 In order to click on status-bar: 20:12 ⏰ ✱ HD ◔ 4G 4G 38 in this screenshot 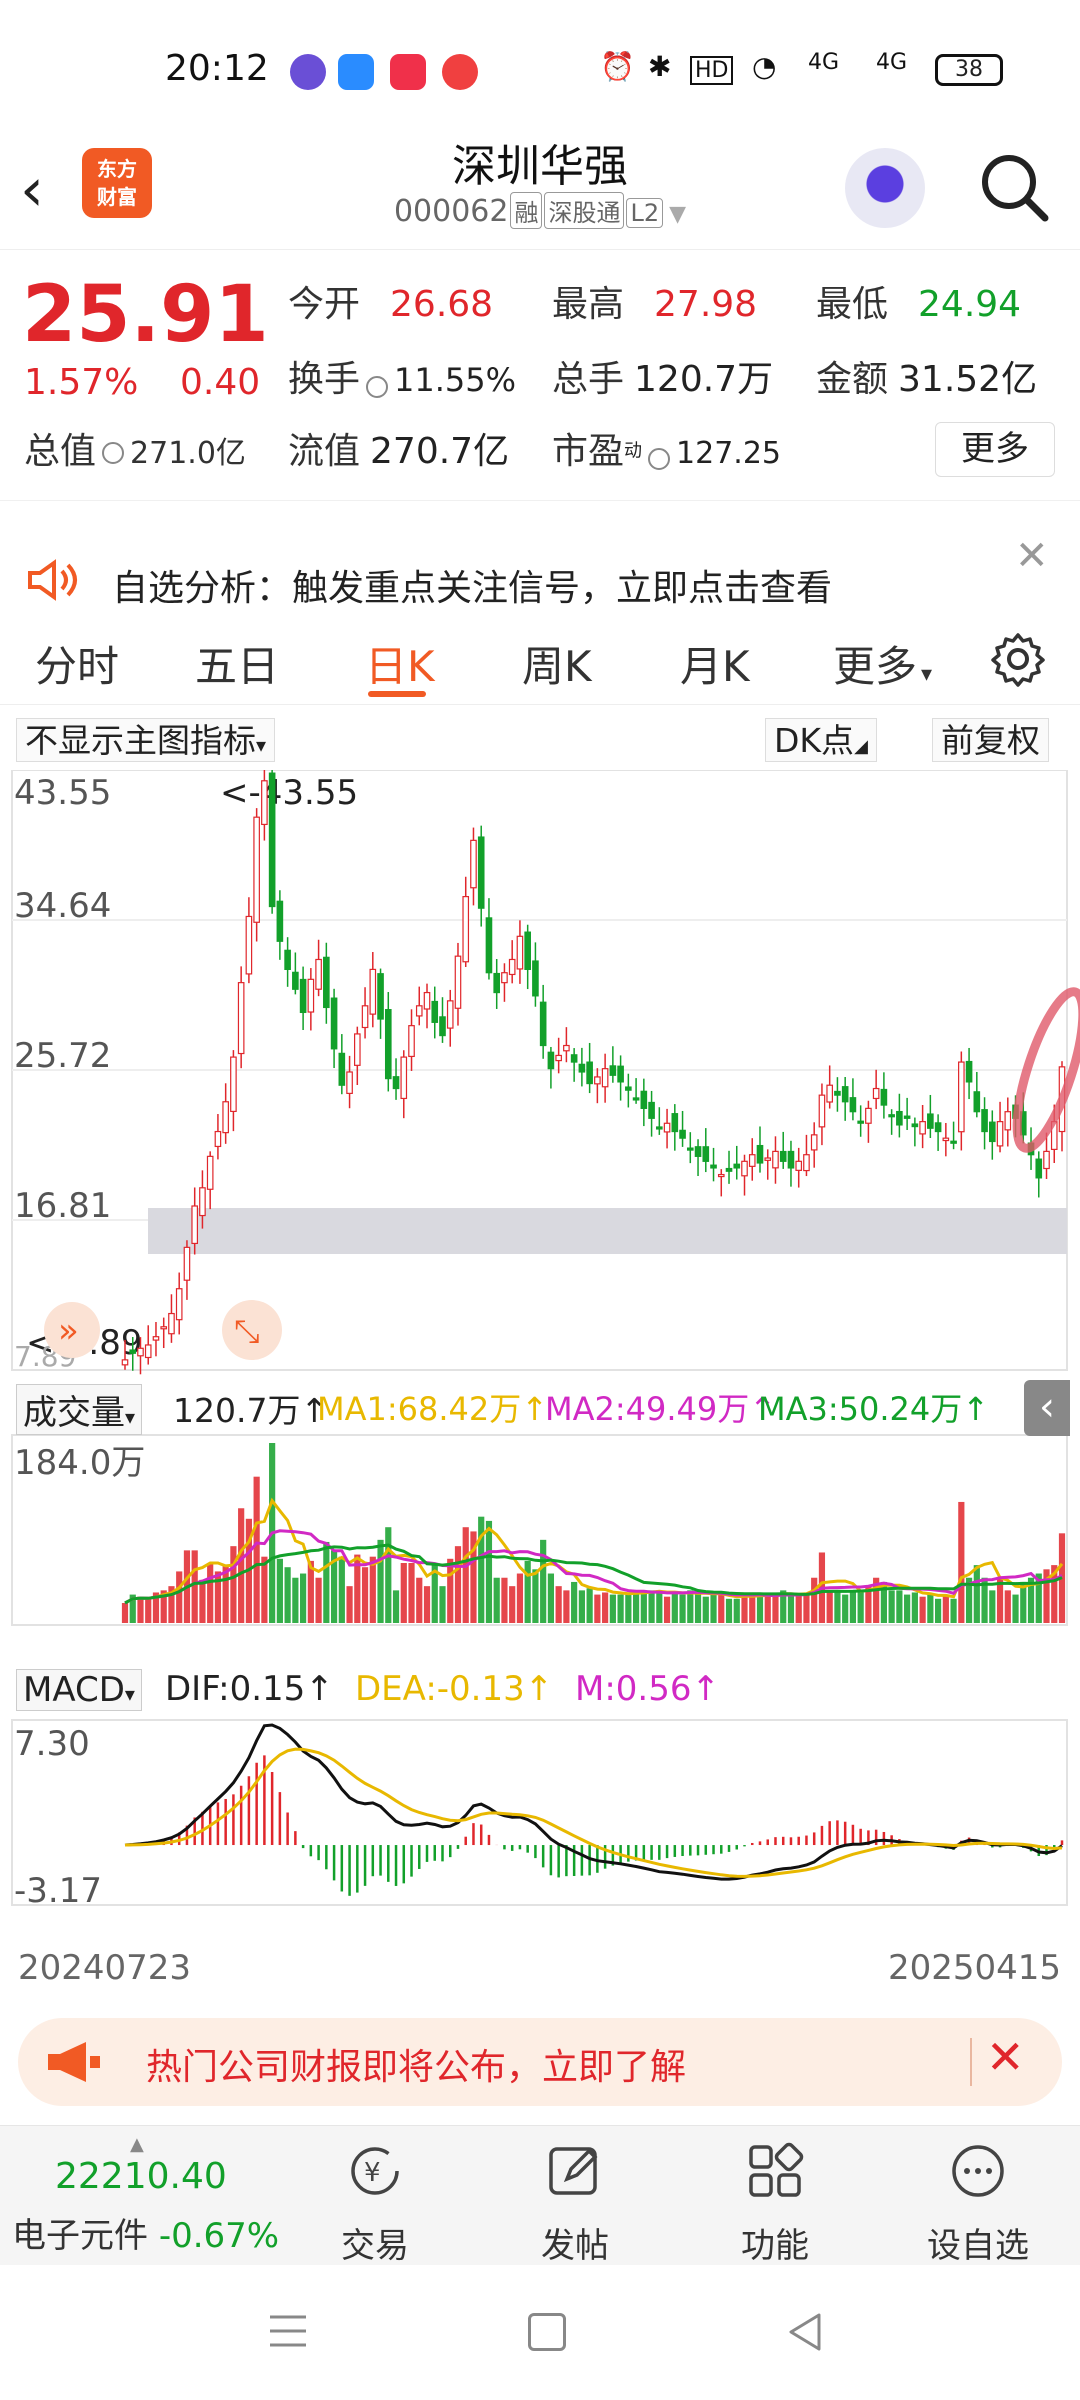, I will do `click(540, 70)`.